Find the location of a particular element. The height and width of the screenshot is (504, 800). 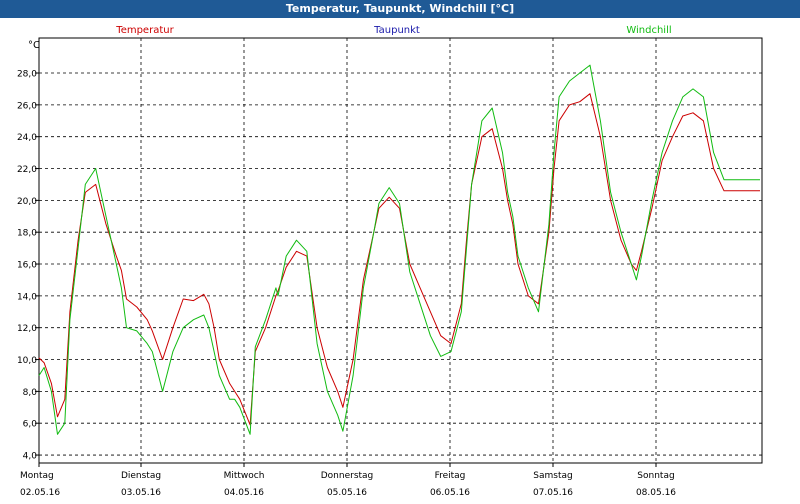

x-tick-date: 04.05.16 is located at coordinates (244, 493).